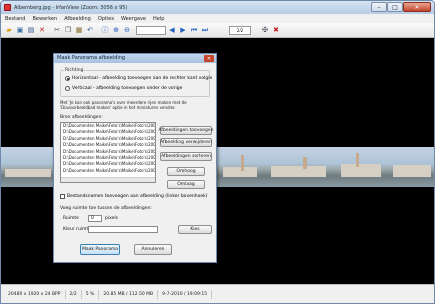 The height and width of the screenshot is (304, 435). I want to click on menu-afbeelding: Afbeelding, so click(77, 19).